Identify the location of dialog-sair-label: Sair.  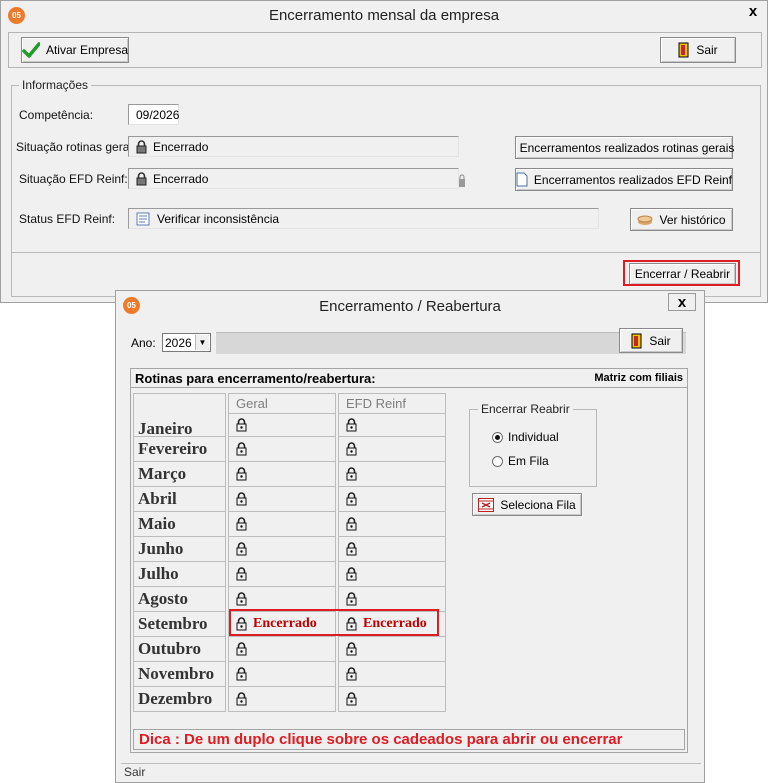
(660, 340).